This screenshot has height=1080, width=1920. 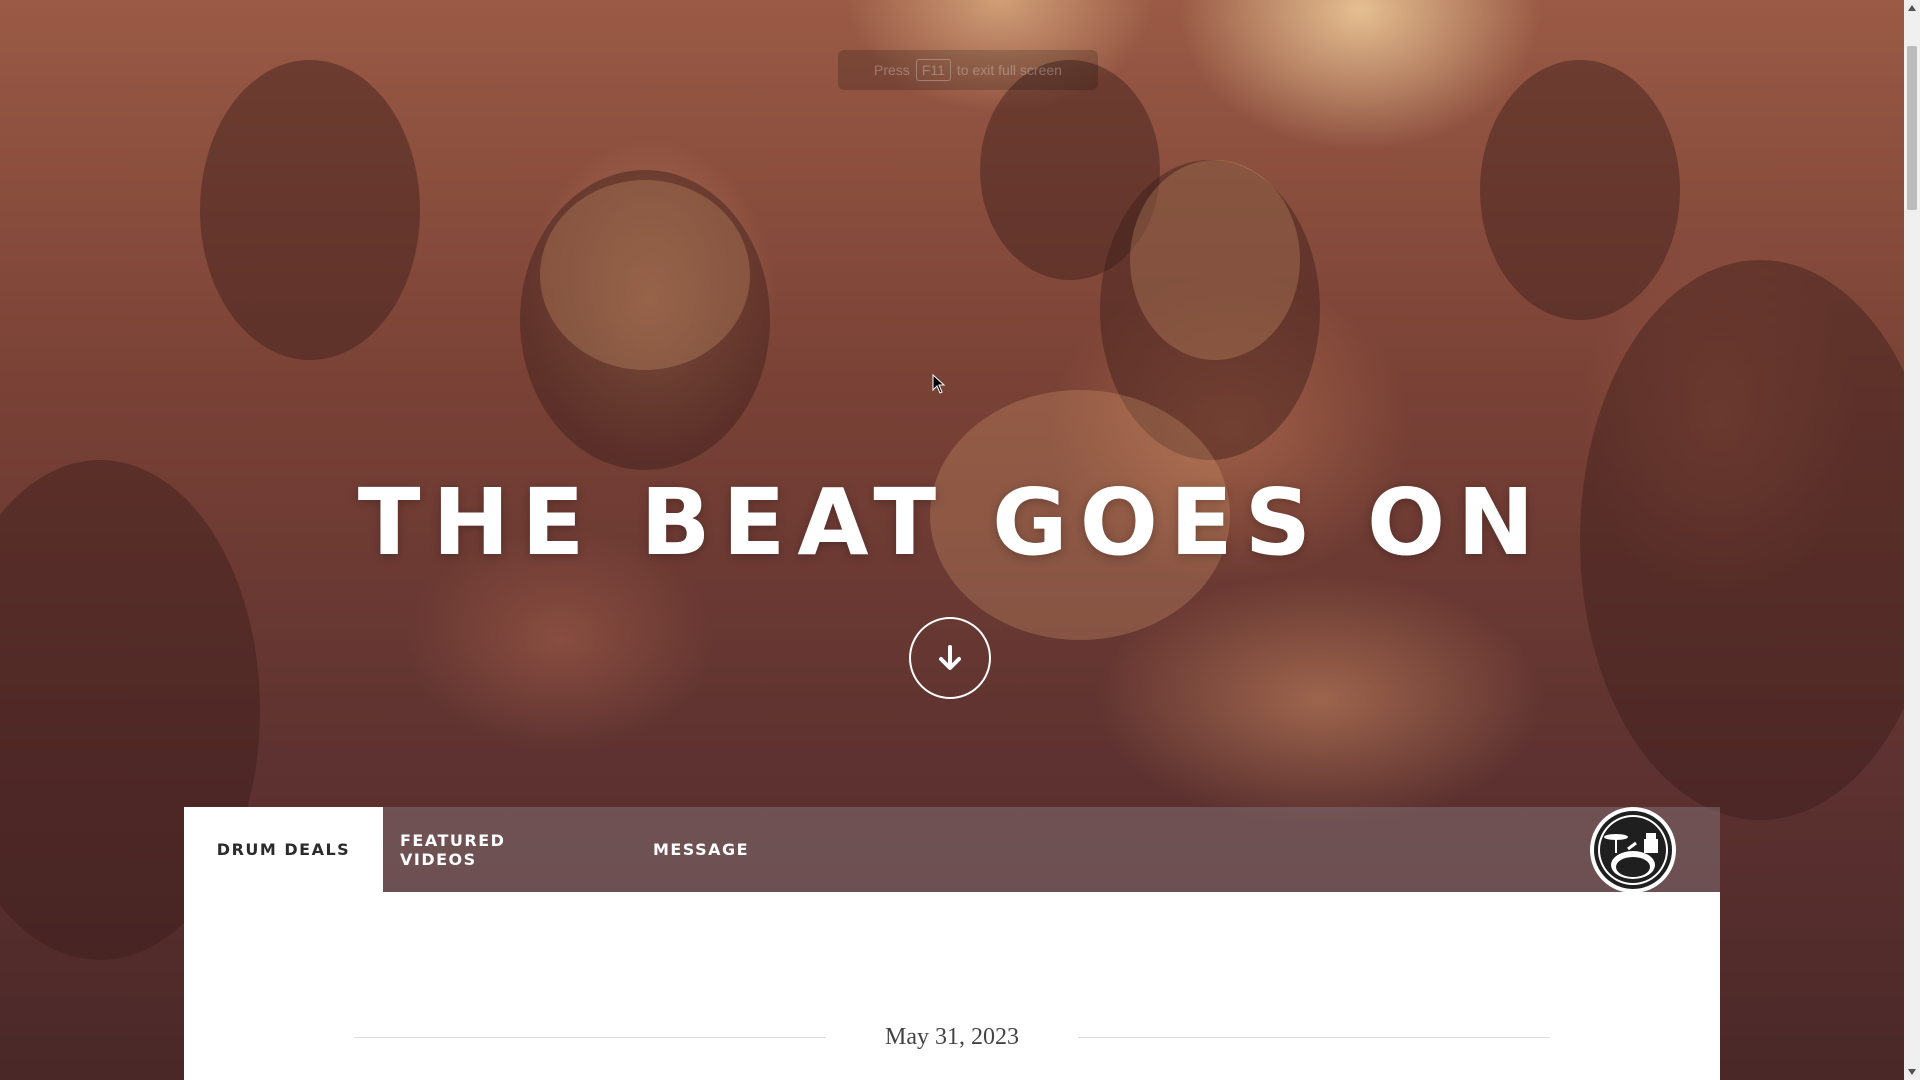 I want to click on arrow-down-icon, so click(x=950, y=657).